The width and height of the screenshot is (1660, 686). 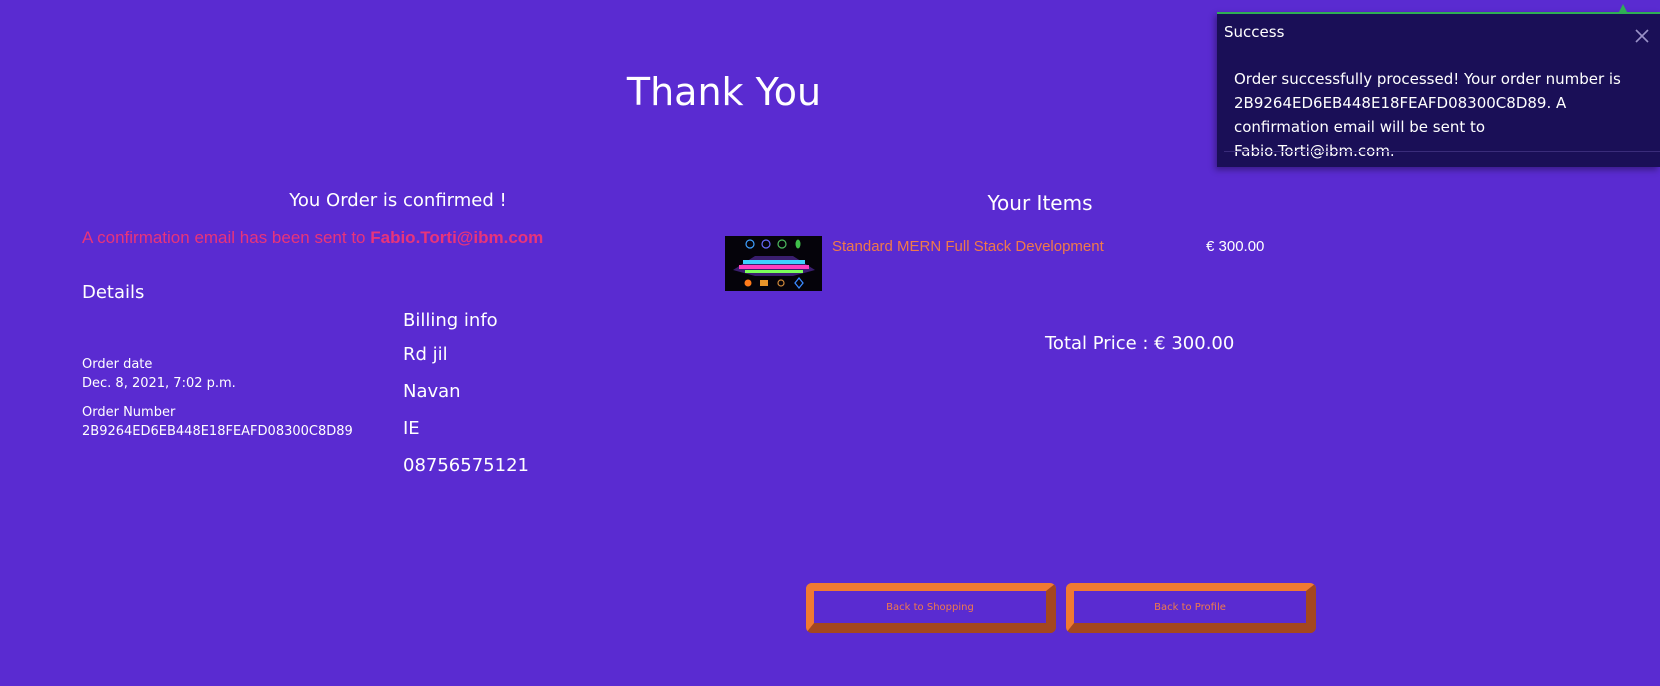 I want to click on confirmation-email-address: Fabio.Torti@ibm.com, so click(x=457, y=237).